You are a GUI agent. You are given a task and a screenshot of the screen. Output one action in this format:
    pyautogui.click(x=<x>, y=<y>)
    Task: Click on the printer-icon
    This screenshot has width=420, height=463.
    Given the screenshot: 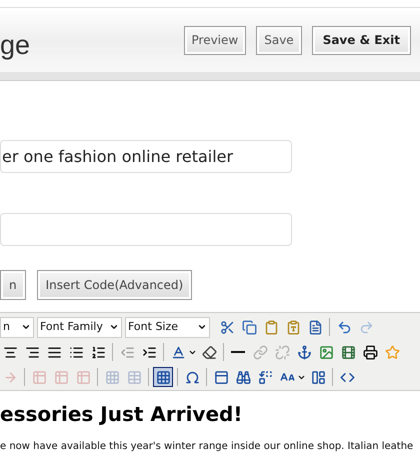 What is the action you would take?
    pyautogui.click(x=370, y=352)
    